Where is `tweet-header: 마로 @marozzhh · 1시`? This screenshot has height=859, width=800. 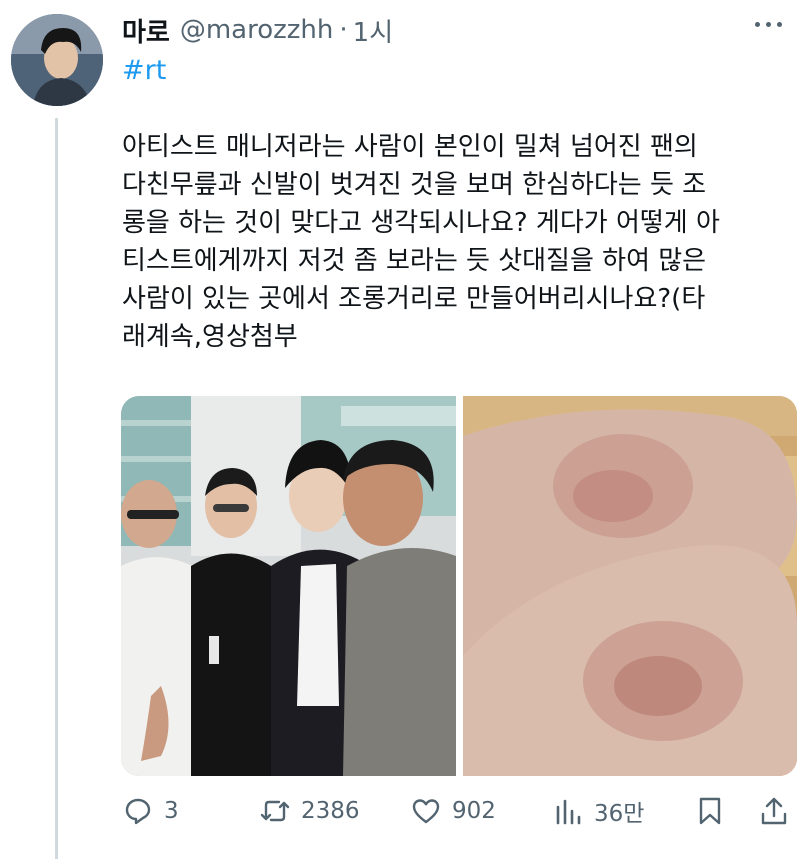
tweet-header: 마로 @marozzhh · 1시 is located at coordinates (257, 30).